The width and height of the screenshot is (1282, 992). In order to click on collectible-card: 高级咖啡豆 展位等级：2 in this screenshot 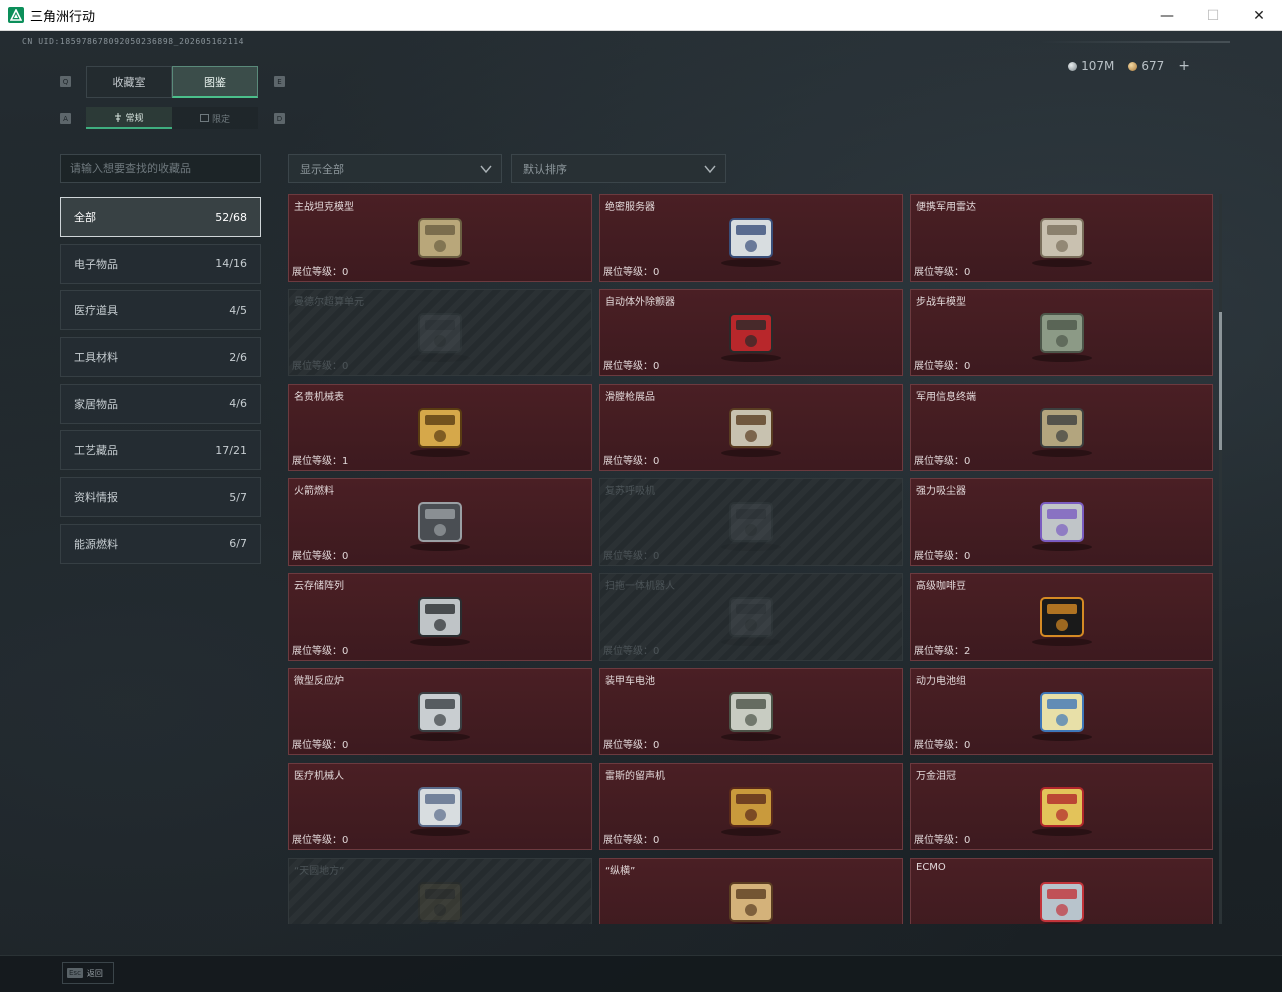, I will do `click(1061, 617)`.